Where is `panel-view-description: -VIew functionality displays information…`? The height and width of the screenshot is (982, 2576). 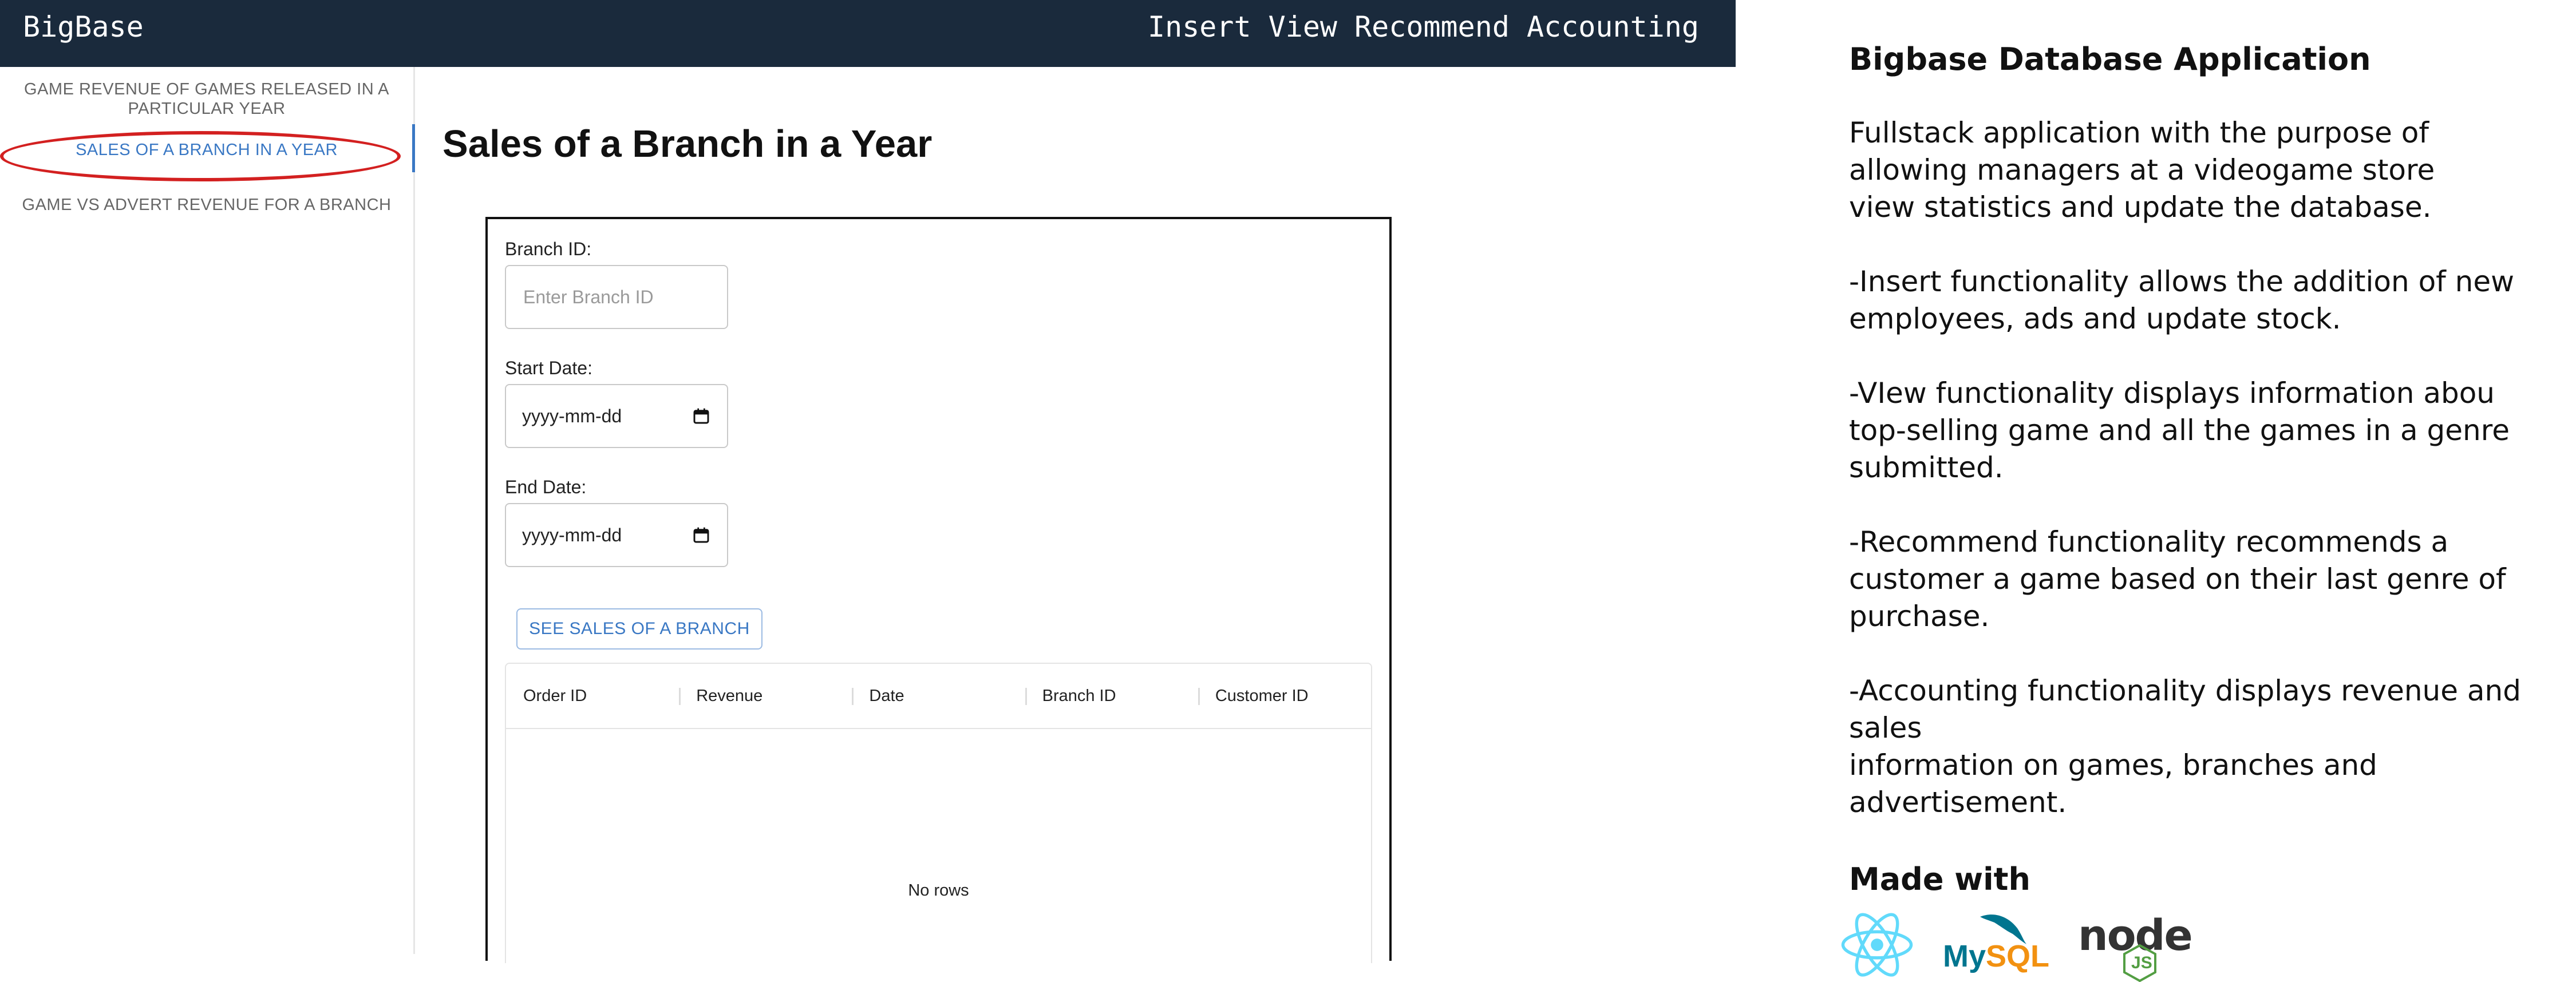
panel-view-description: -VIew functionality displays information… is located at coordinates (2179, 430).